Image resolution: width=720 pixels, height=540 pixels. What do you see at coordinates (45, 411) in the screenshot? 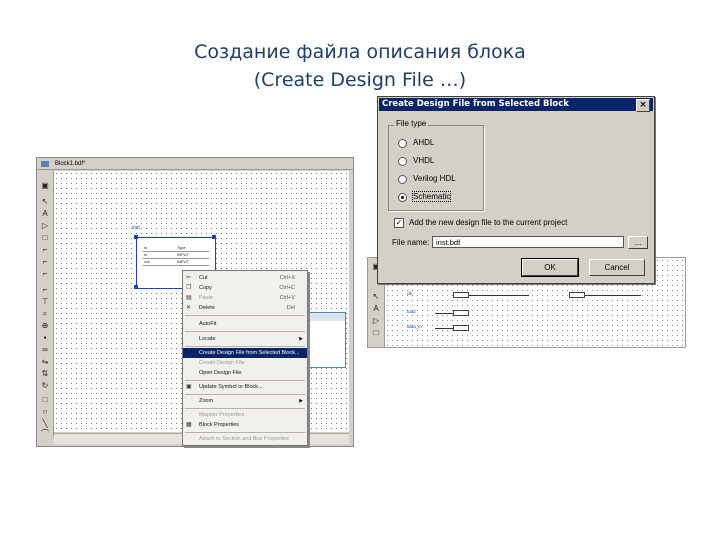
I see `ellipse-tool-icon: ○` at bounding box center [45, 411].